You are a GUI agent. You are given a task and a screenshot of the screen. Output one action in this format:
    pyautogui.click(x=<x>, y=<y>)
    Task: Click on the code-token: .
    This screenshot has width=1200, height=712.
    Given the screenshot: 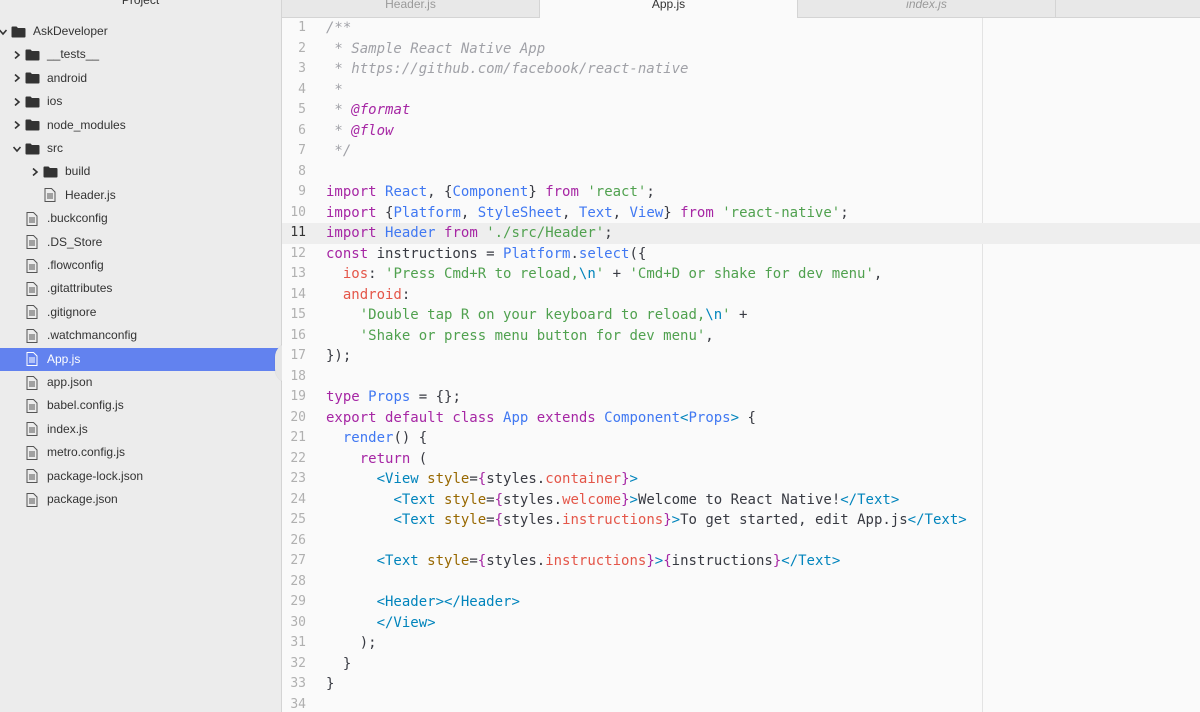 What is the action you would take?
    pyautogui.click(x=574, y=253)
    